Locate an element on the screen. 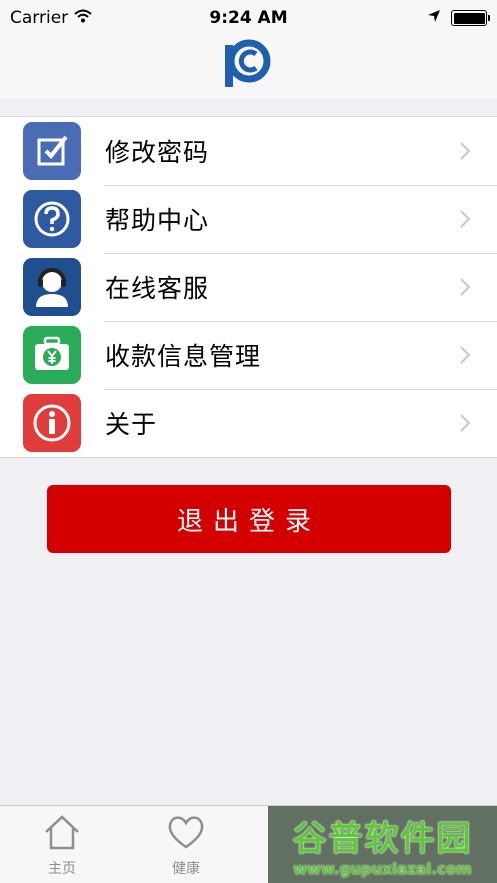  carrier-group: Carrier is located at coordinates (51, 18).